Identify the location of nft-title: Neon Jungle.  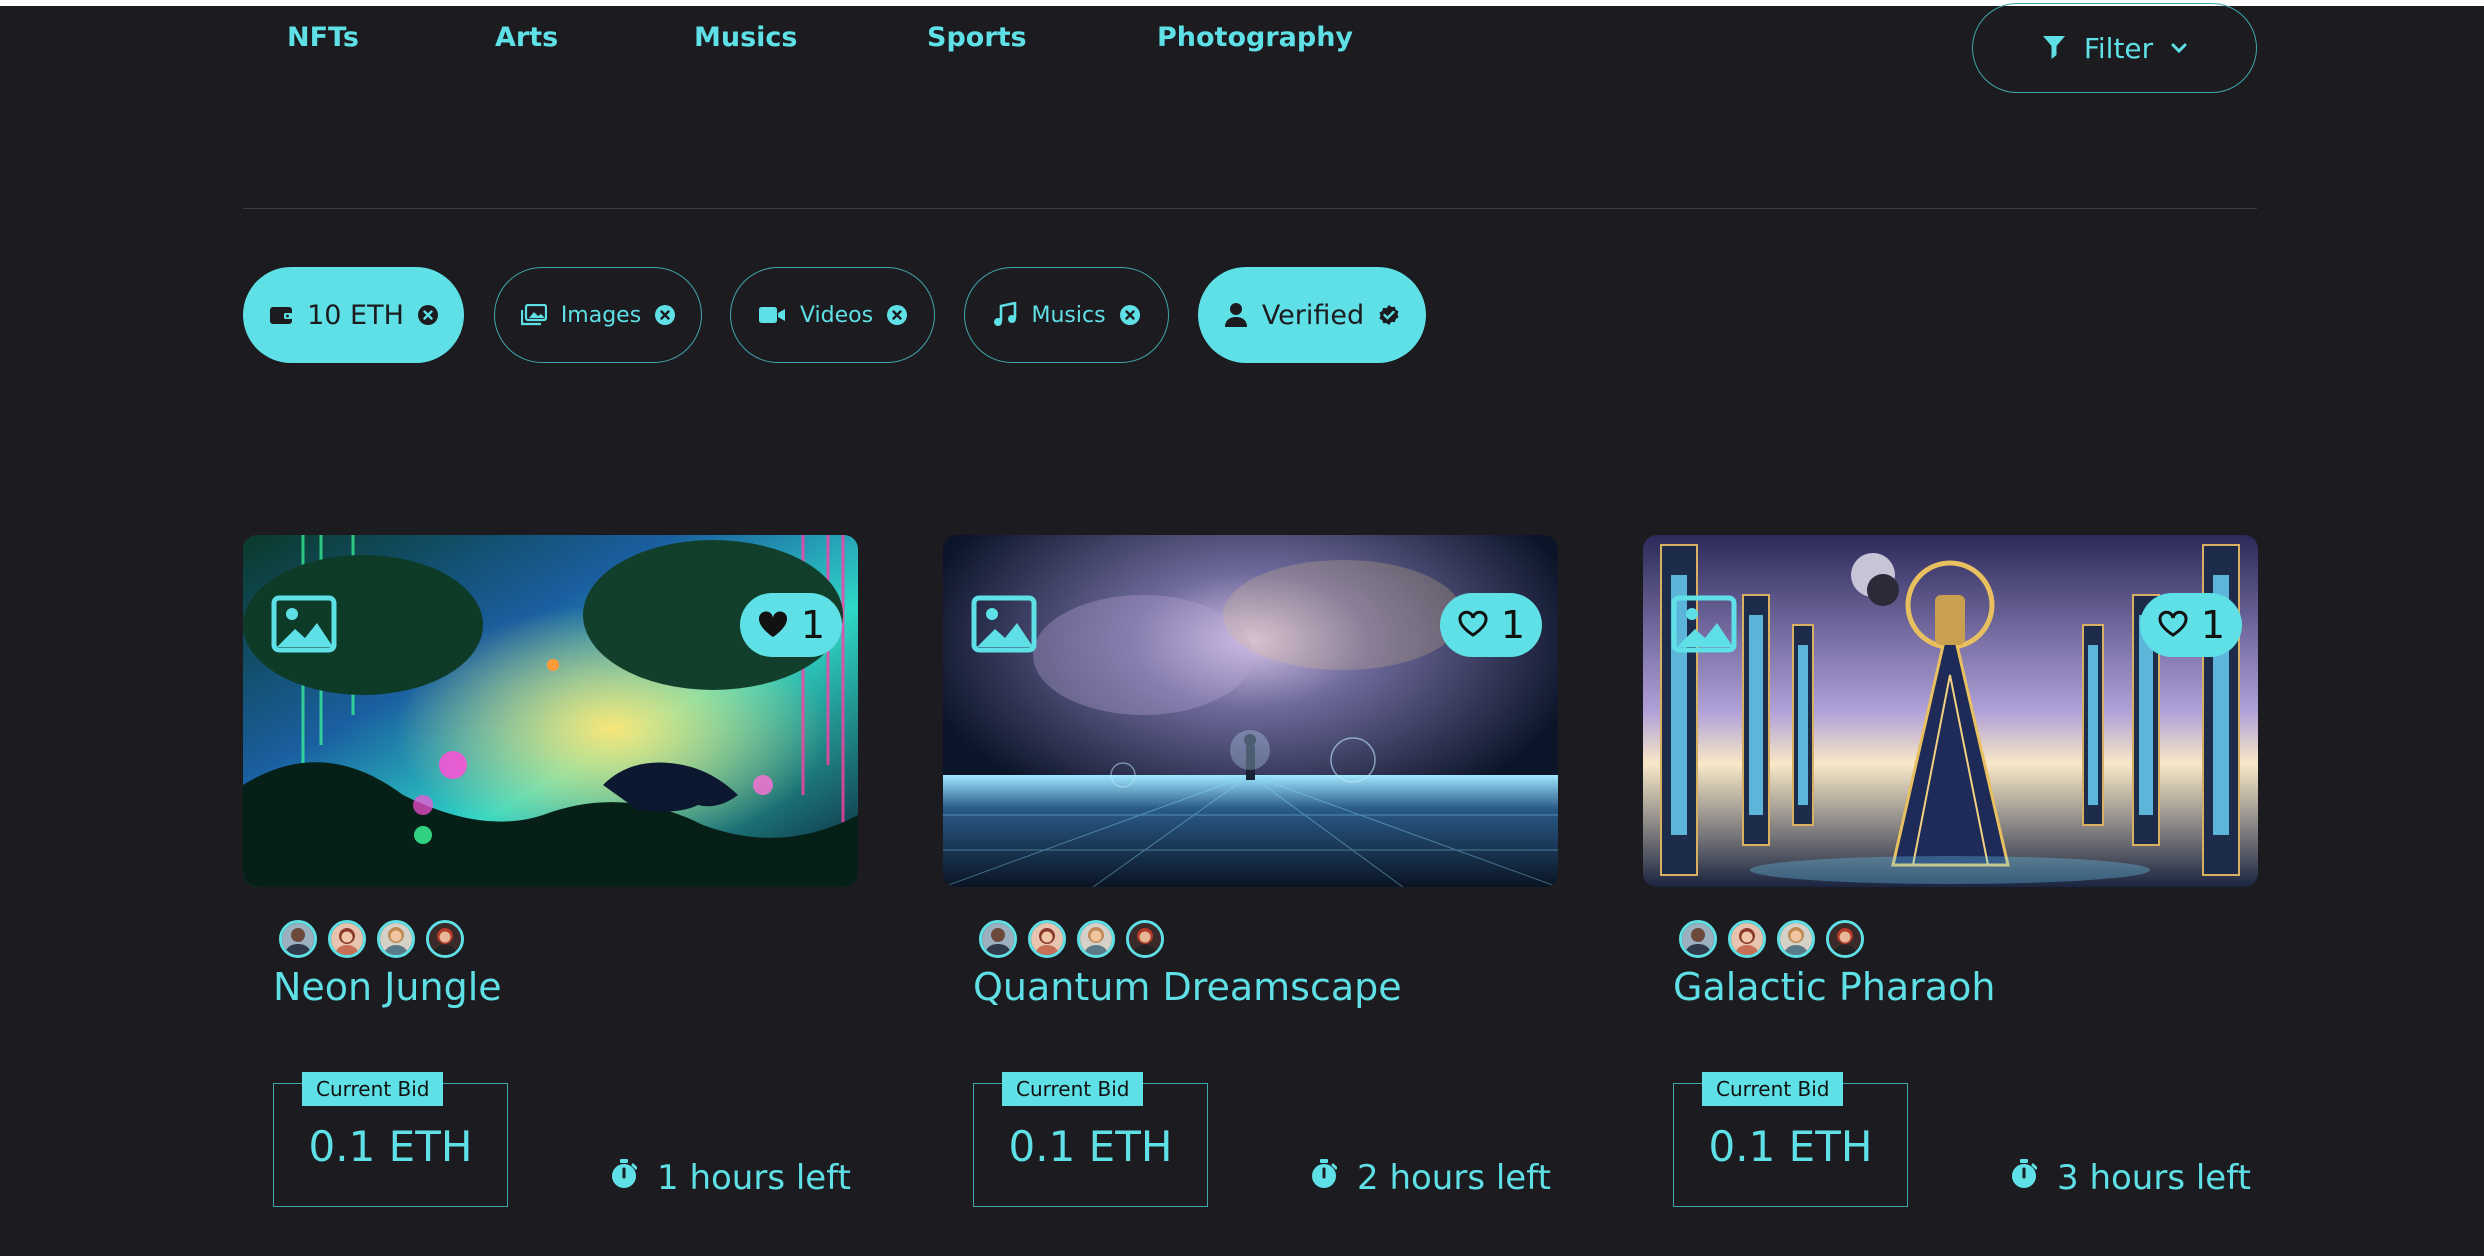
(387, 987).